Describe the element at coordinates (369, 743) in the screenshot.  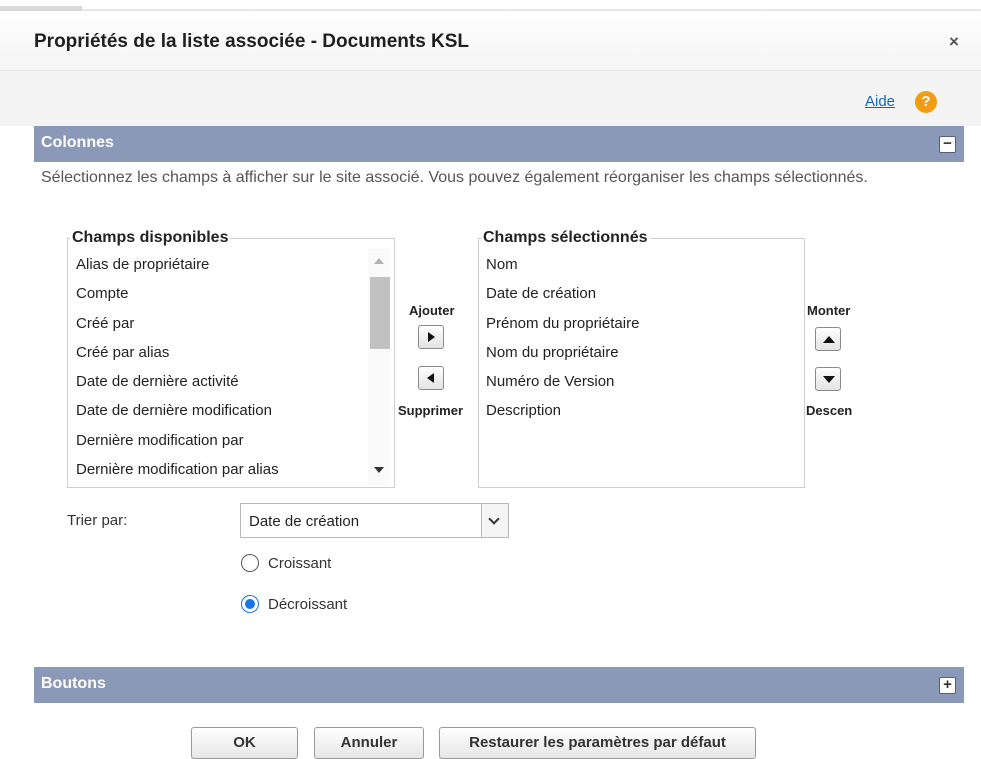
I see `cancel-button: Annuler` at that location.